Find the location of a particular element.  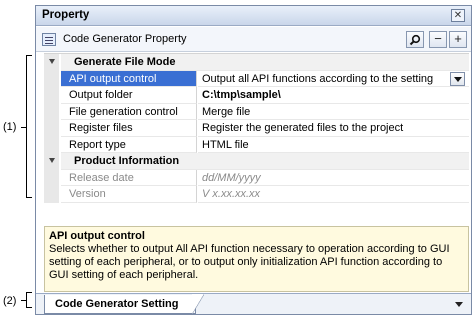

callout-bracket-2-tick is located at coordinates (23, 300).